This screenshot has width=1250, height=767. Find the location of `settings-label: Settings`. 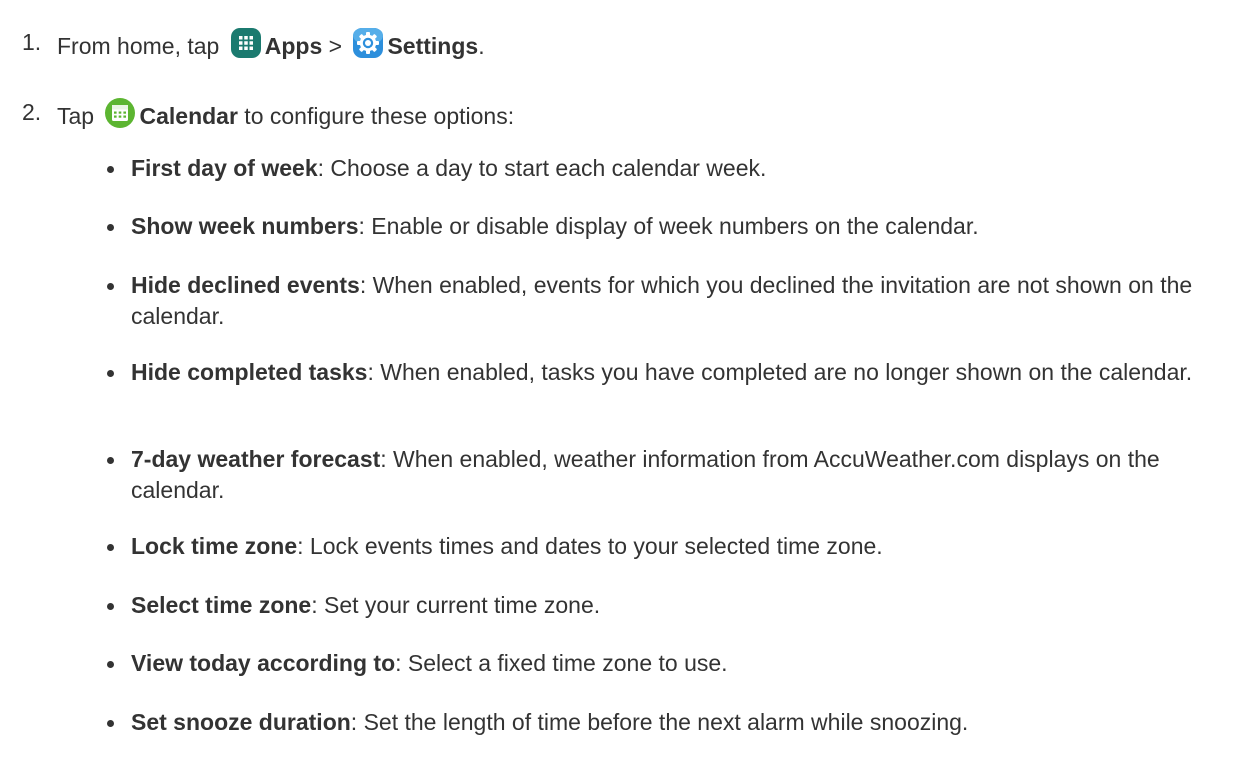

settings-label: Settings is located at coordinates (433, 46).